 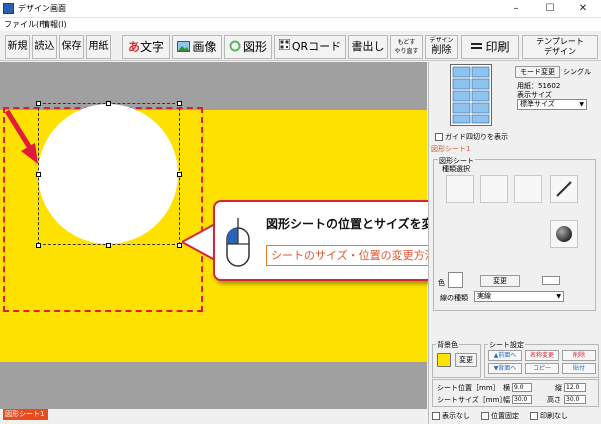 What do you see at coordinates (444, 360) in the screenshot?
I see `bg-color-swatch` at bounding box center [444, 360].